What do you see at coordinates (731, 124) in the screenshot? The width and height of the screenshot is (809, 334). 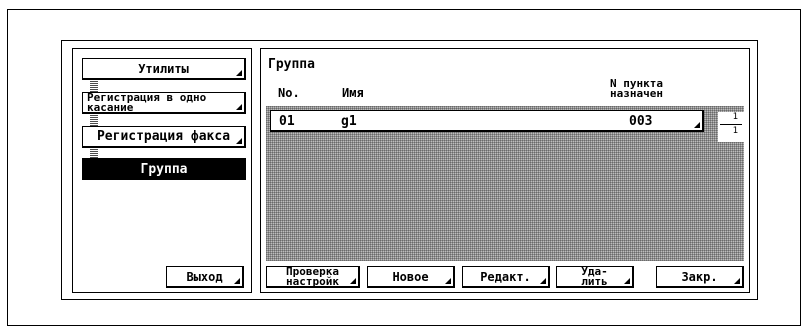 I see `page-divider` at bounding box center [731, 124].